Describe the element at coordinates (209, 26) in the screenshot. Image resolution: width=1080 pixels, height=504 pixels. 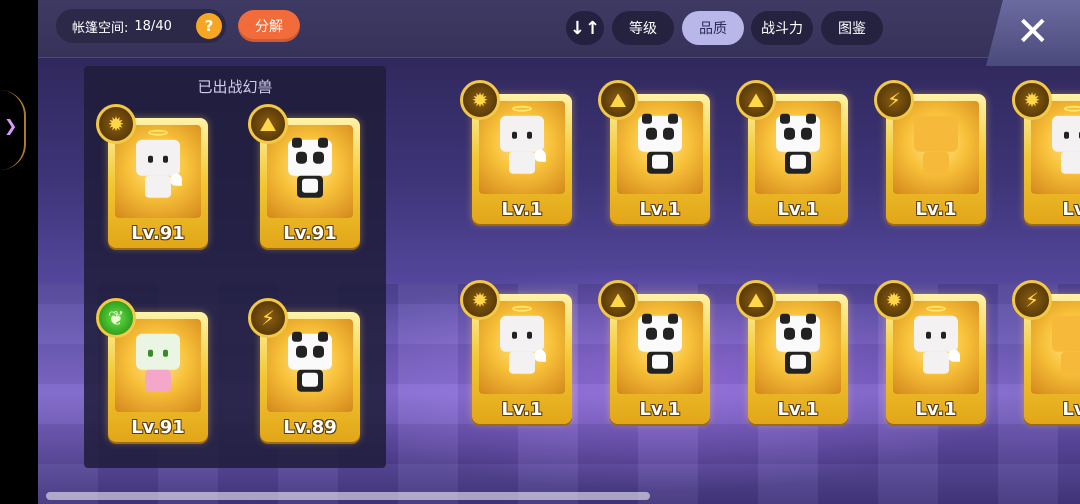
I see `help-icon: ?` at that location.